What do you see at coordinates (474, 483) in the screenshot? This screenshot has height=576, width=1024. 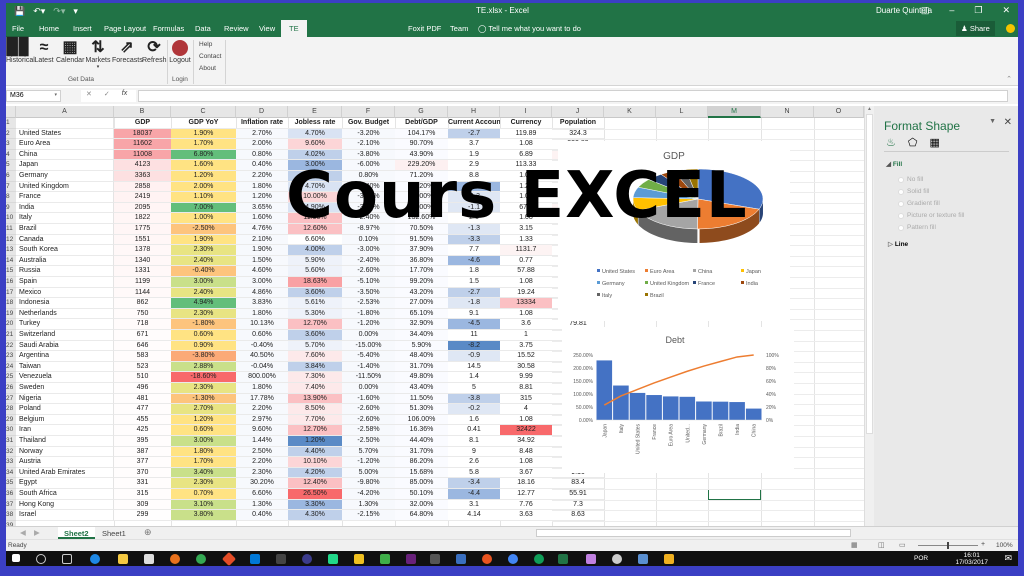 I see `data-cell: -3.4` at bounding box center [474, 483].